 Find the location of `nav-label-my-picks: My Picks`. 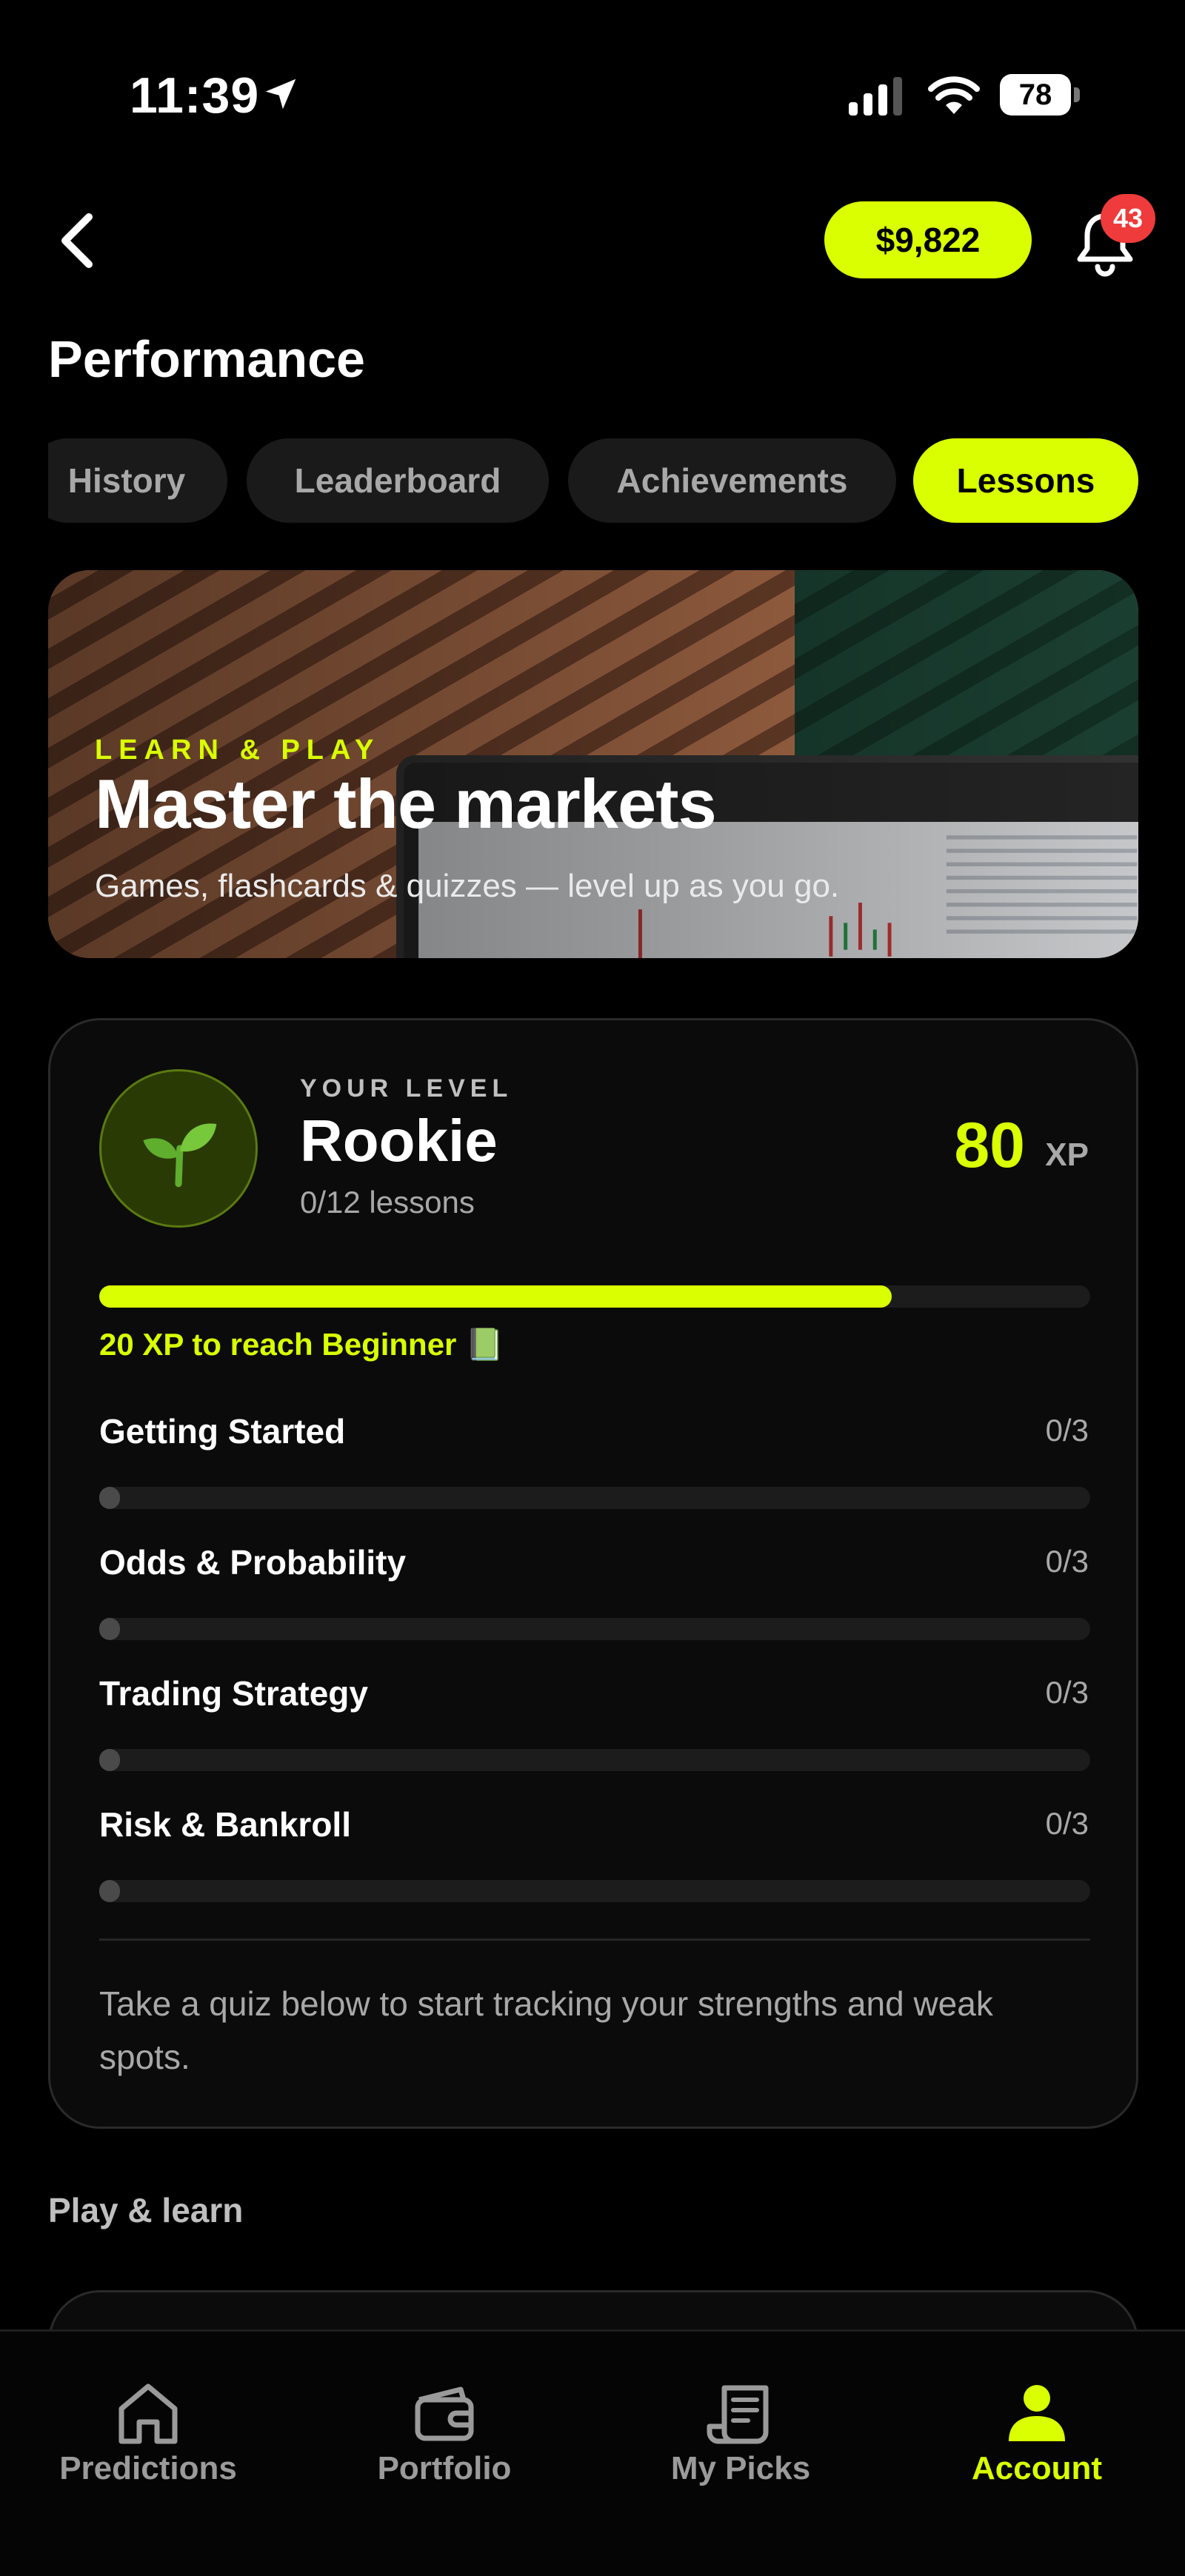

nav-label-my-picks: My Picks is located at coordinates (740, 2468).